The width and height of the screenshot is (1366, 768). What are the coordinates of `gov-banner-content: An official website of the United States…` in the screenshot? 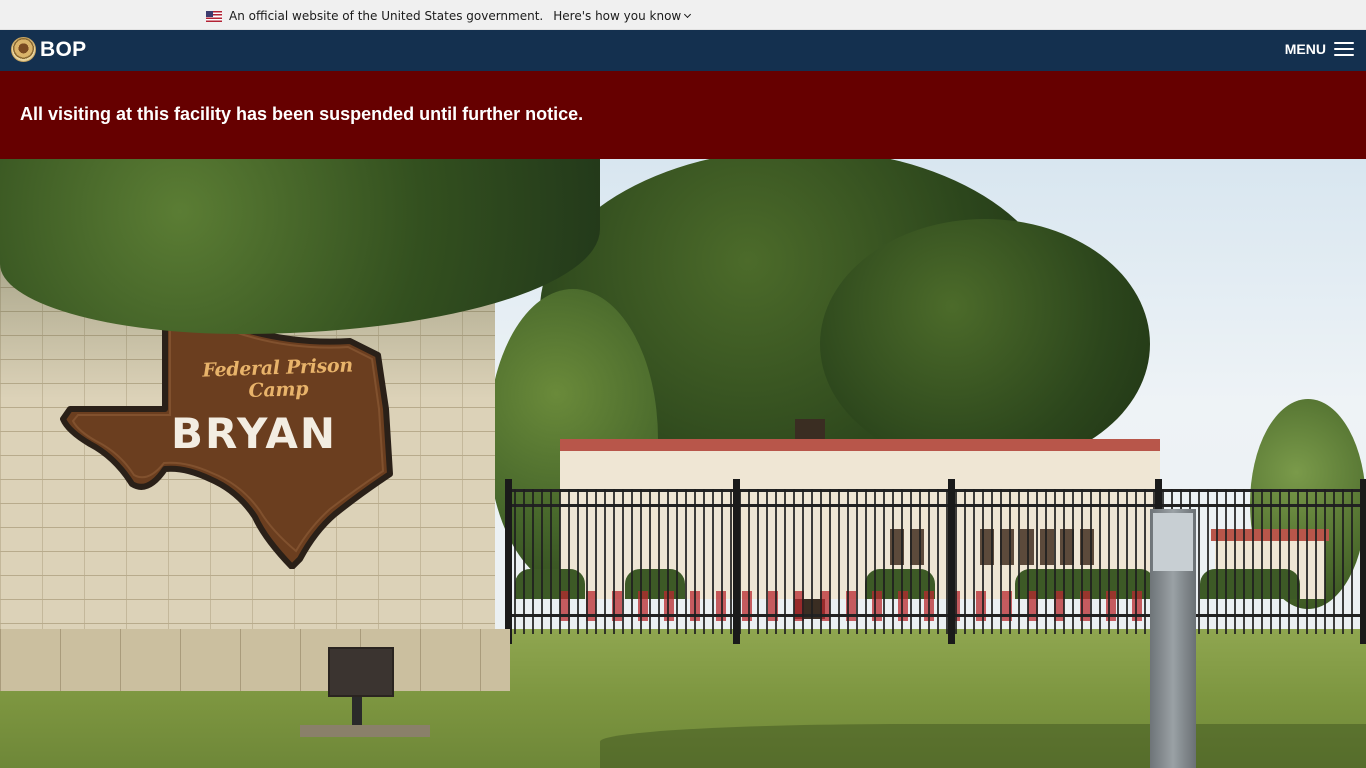 It's located at (449, 16).